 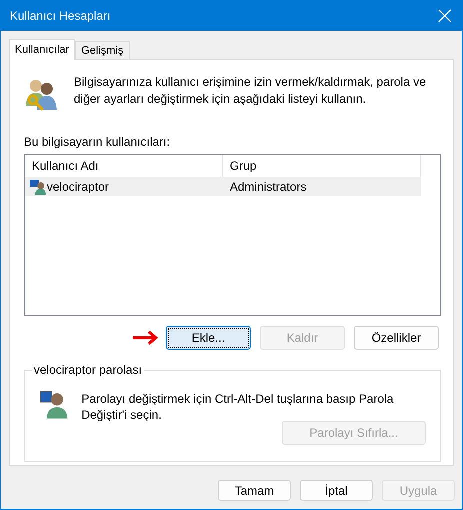 I want to click on dialog-button: Tamam, so click(x=254, y=490).